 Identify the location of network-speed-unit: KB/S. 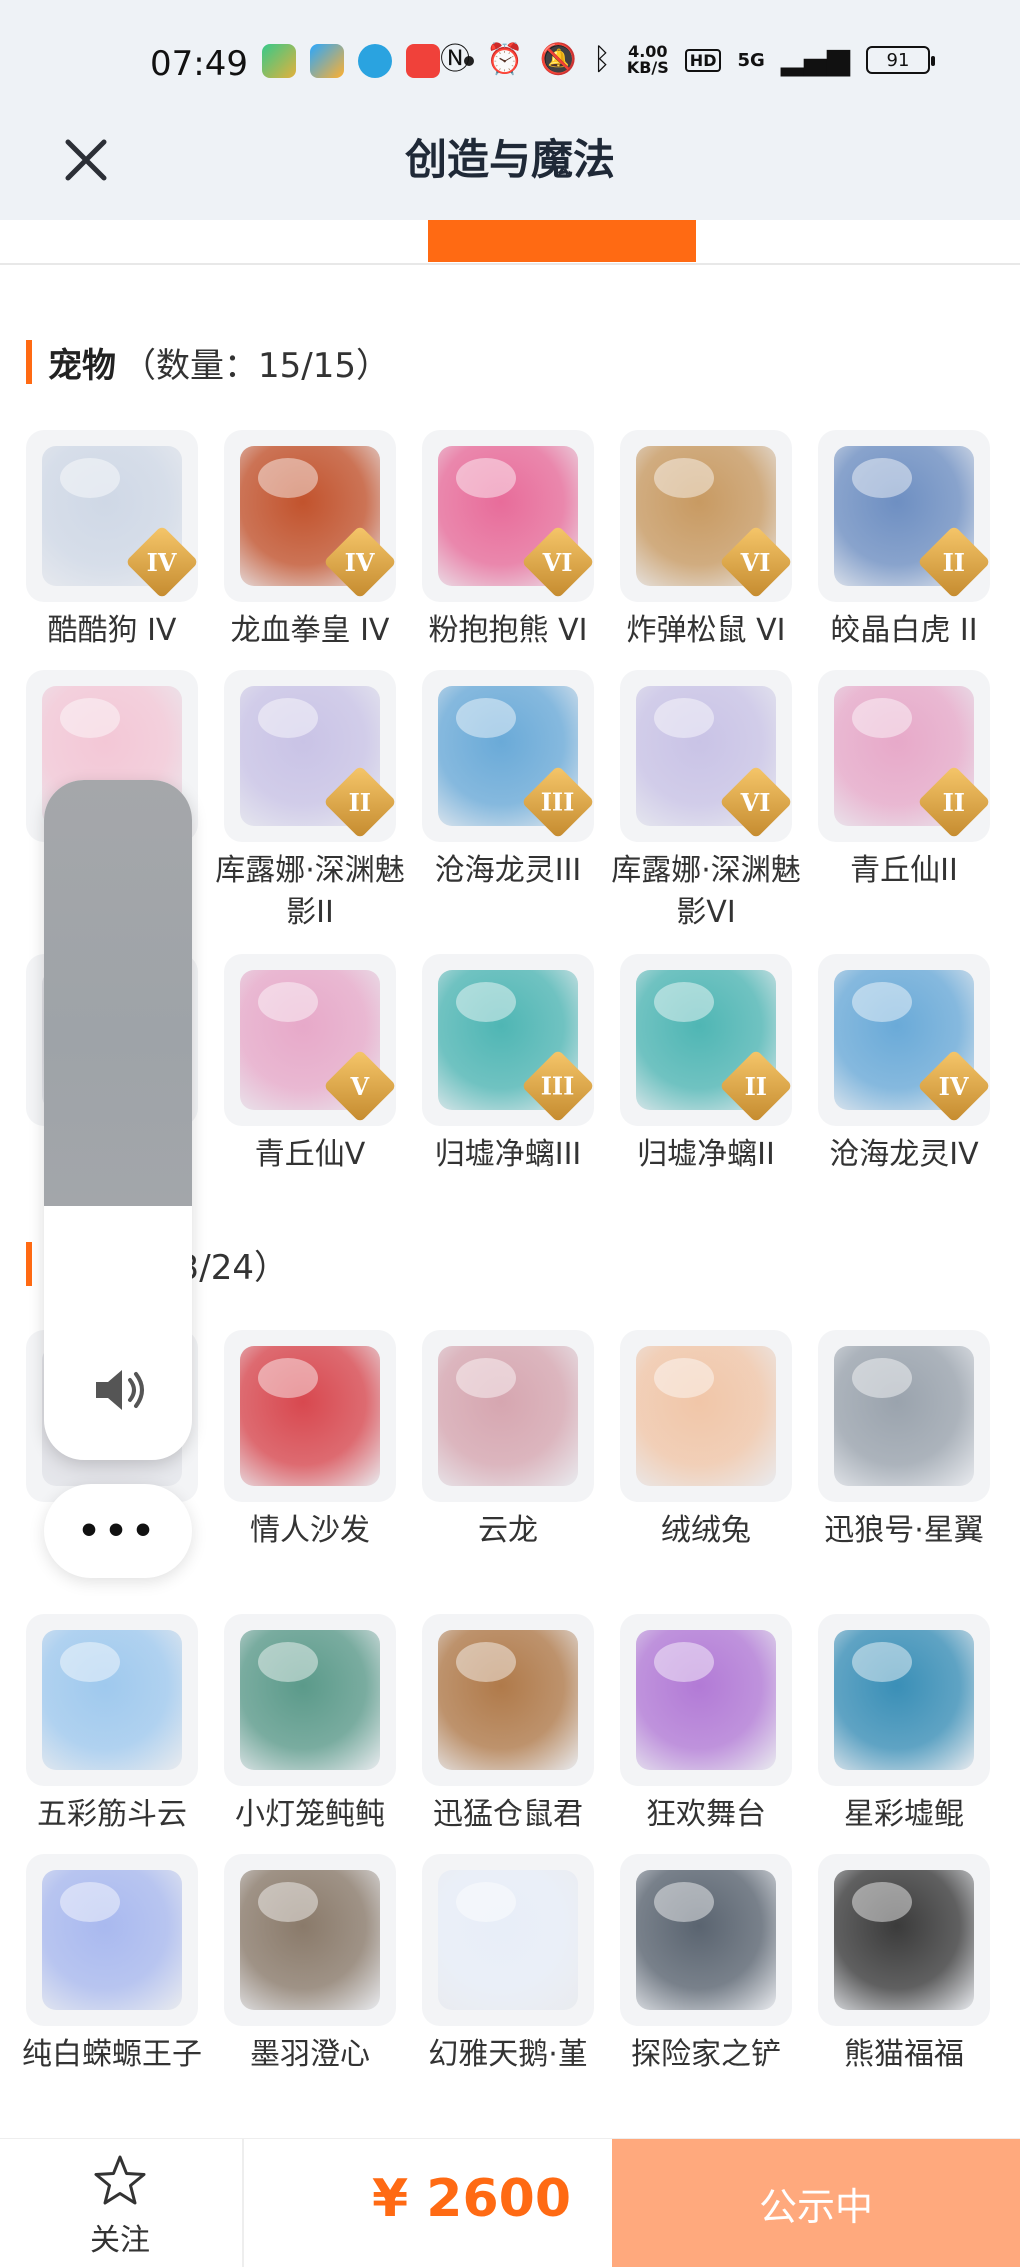
(647, 67).